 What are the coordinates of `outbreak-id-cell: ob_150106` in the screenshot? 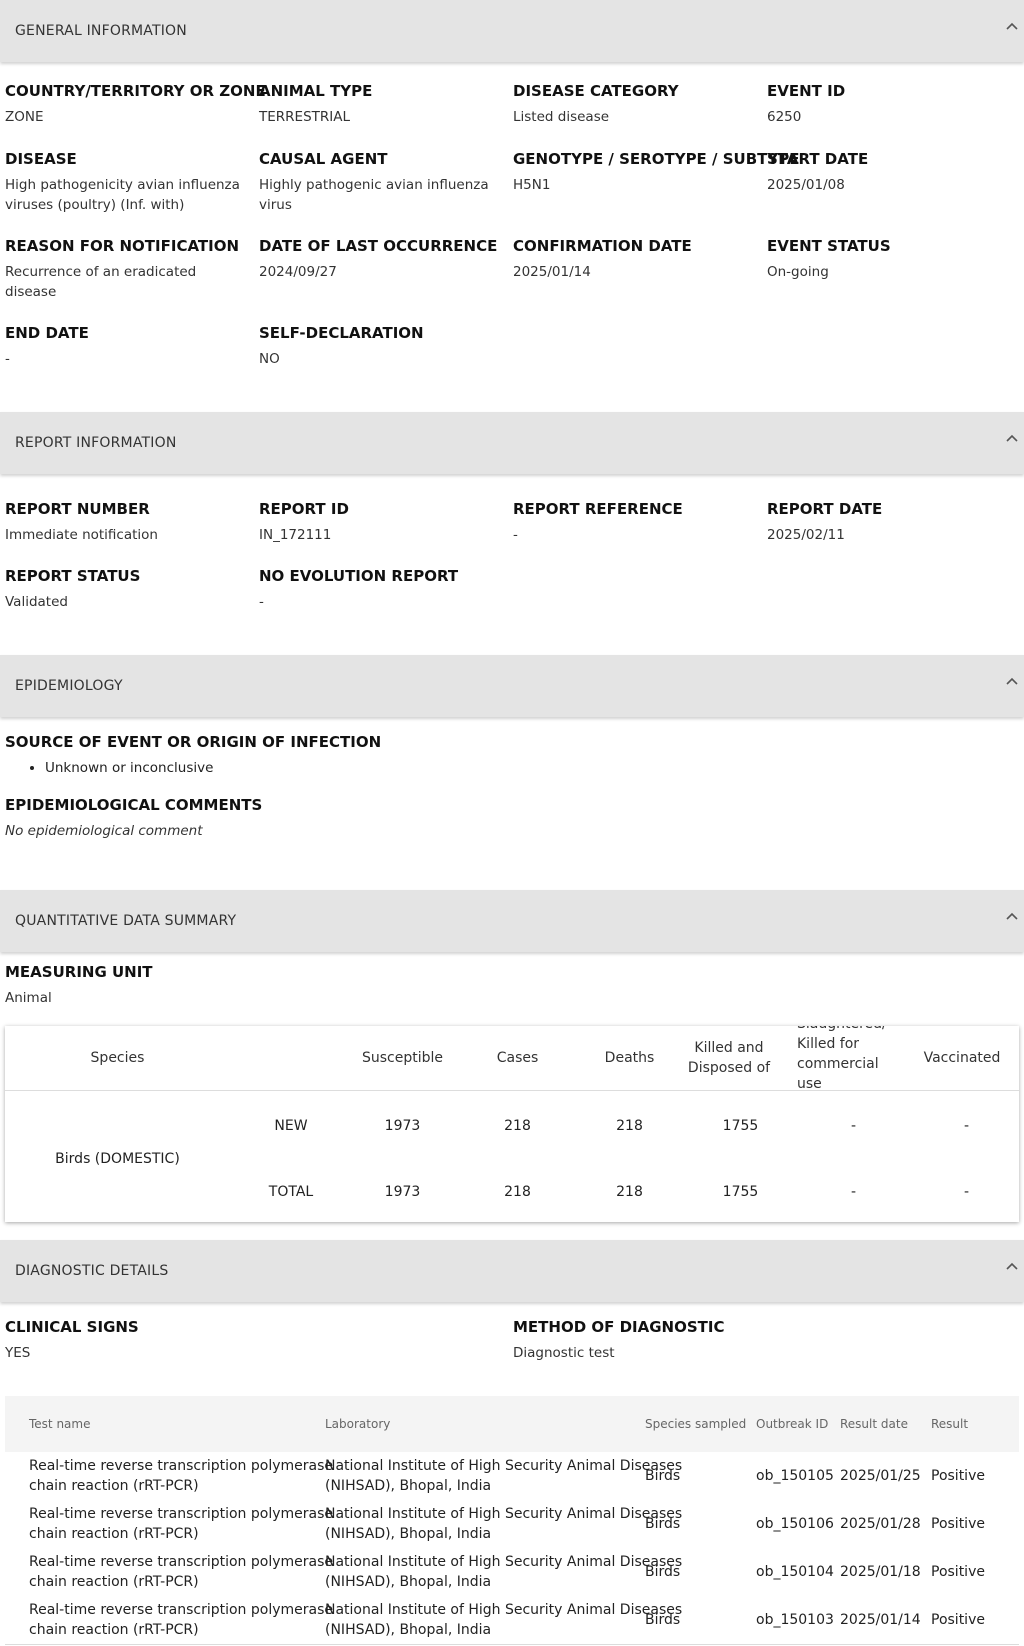 It's located at (795, 1524).